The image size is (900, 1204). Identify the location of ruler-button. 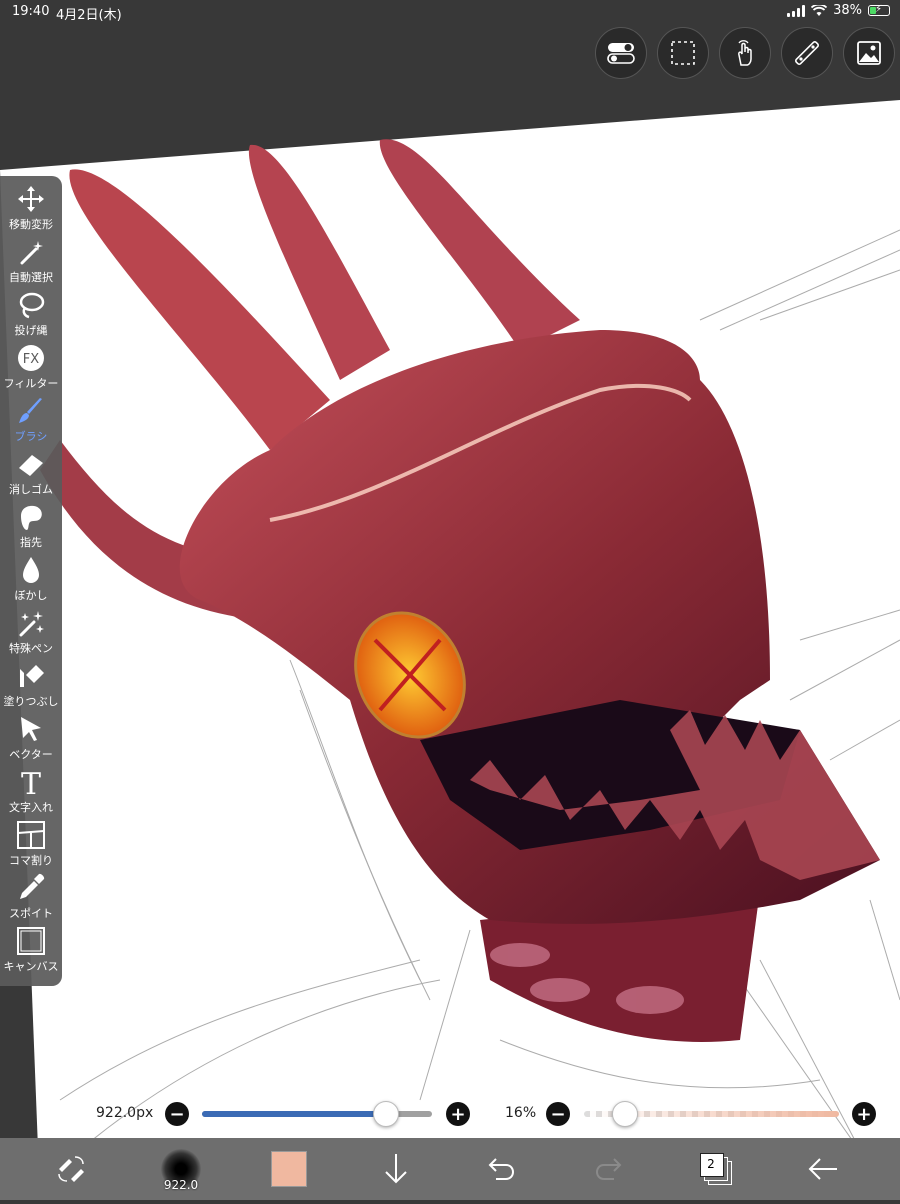
(807, 53).